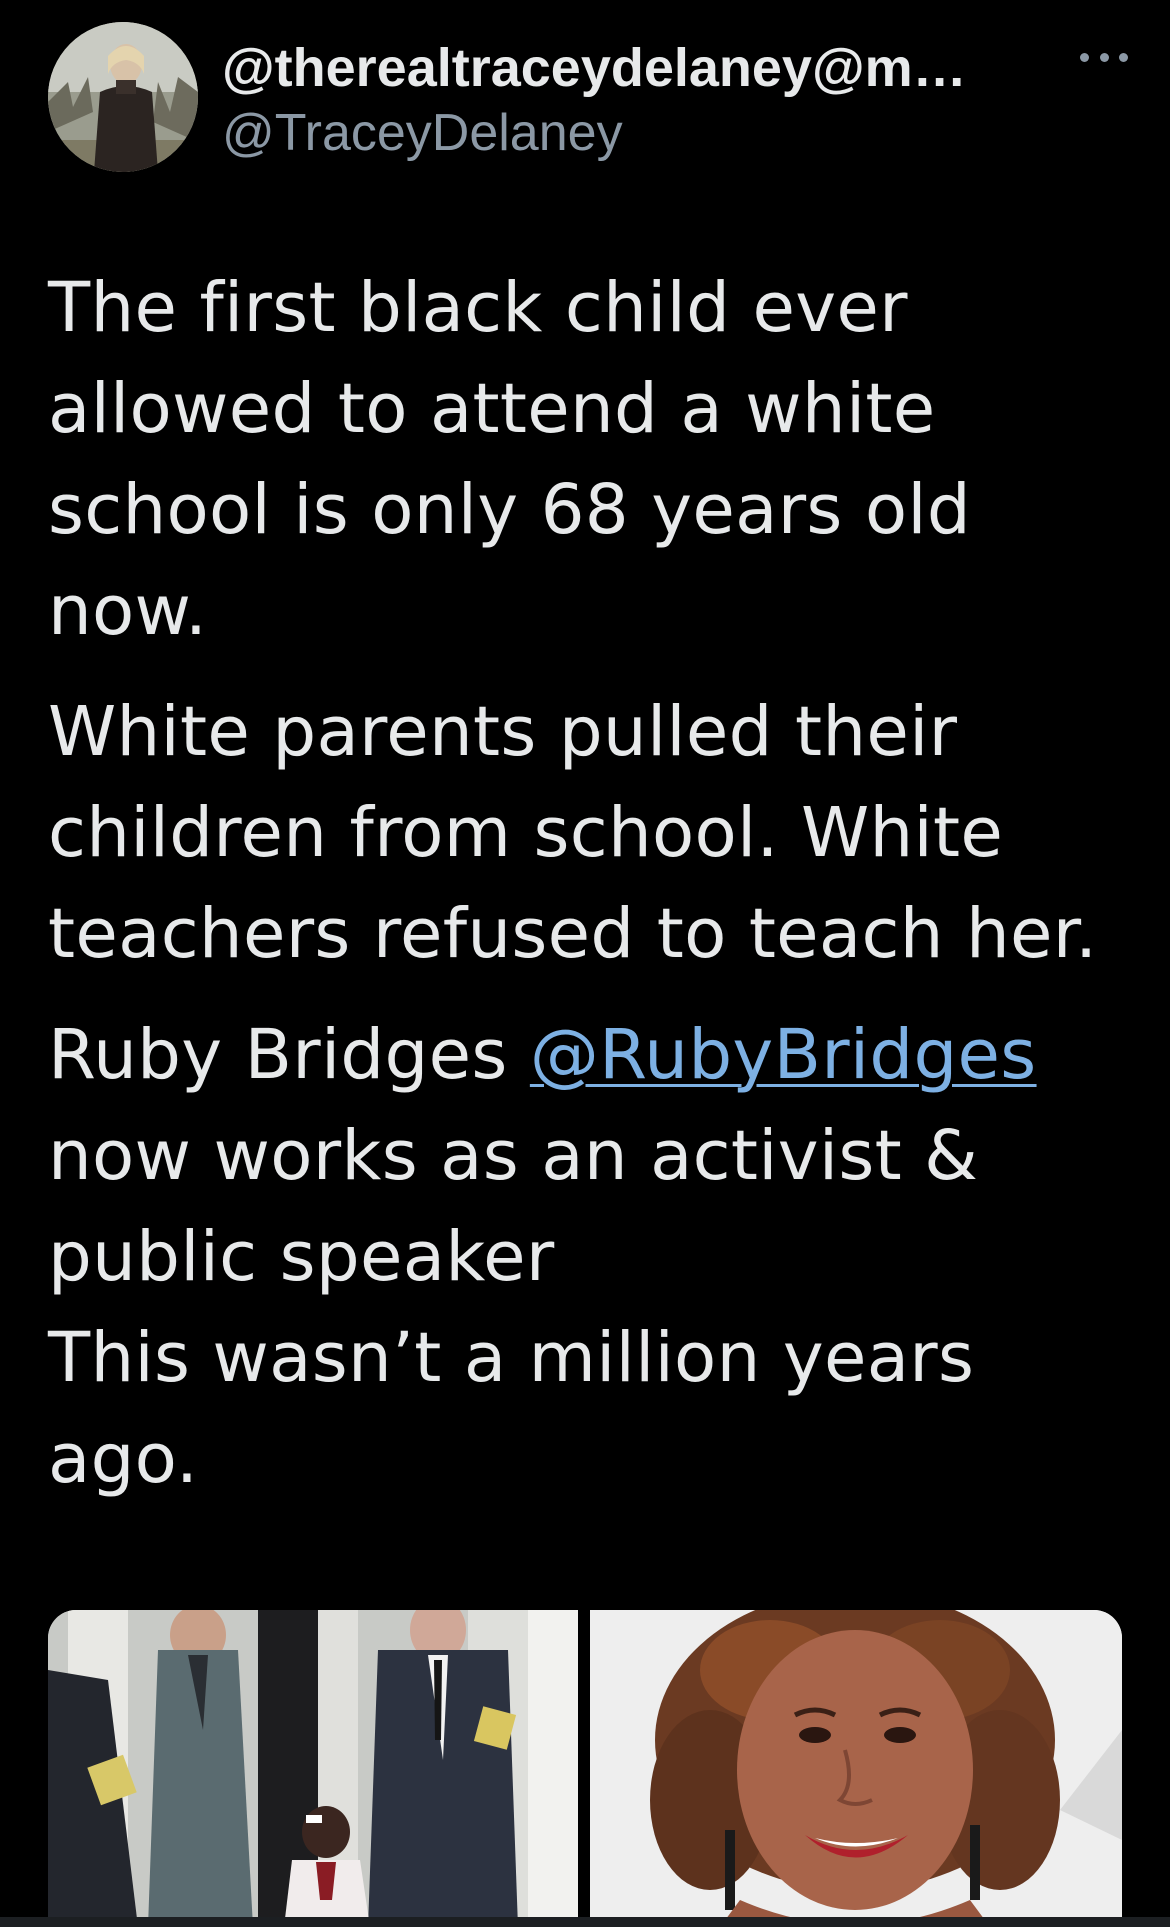 Image resolution: width=1170 pixels, height=1927 pixels. What do you see at coordinates (573, 934) in the screenshot?
I see `tweet-line: teachers refused to teach her.` at bounding box center [573, 934].